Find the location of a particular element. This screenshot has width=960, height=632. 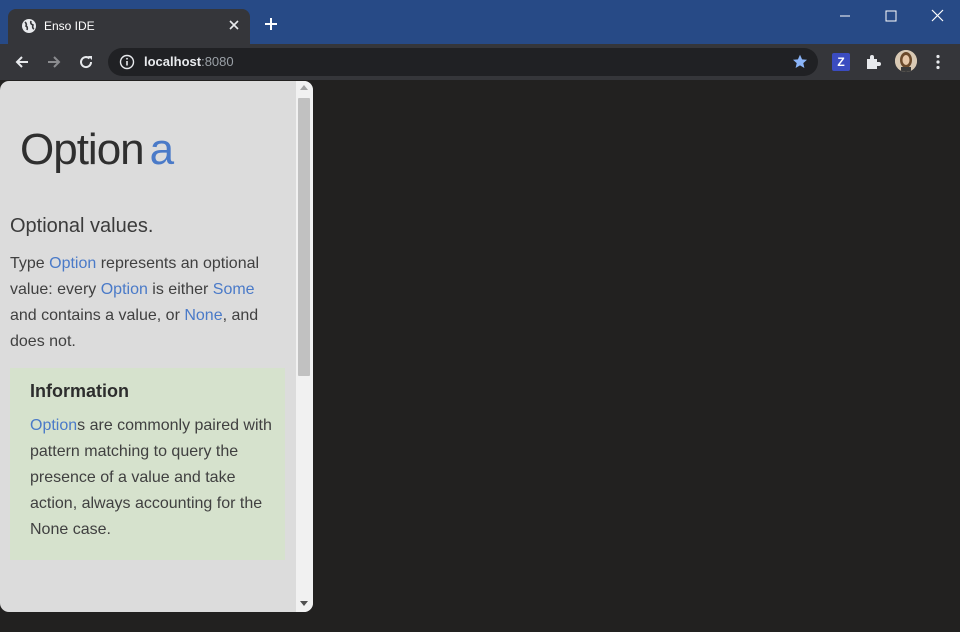

more-vert-icon is located at coordinates (938, 62).